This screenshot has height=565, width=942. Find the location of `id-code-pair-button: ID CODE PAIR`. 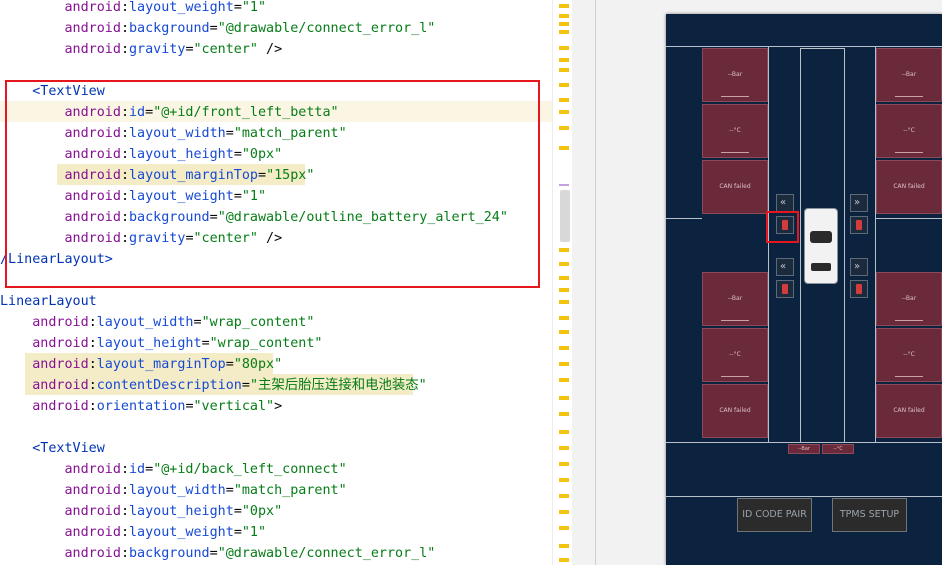

id-code-pair-button: ID CODE PAIR is located at coordinates (774, 515).